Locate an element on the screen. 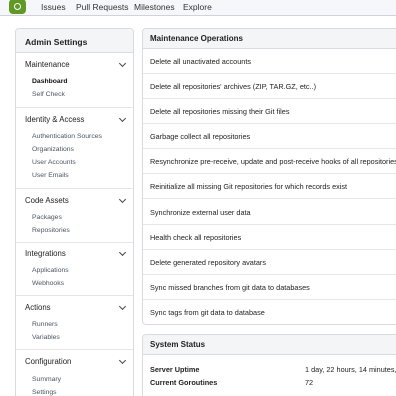  sidebar-item-repositories: Repositories is located at coordinates (51, 230).